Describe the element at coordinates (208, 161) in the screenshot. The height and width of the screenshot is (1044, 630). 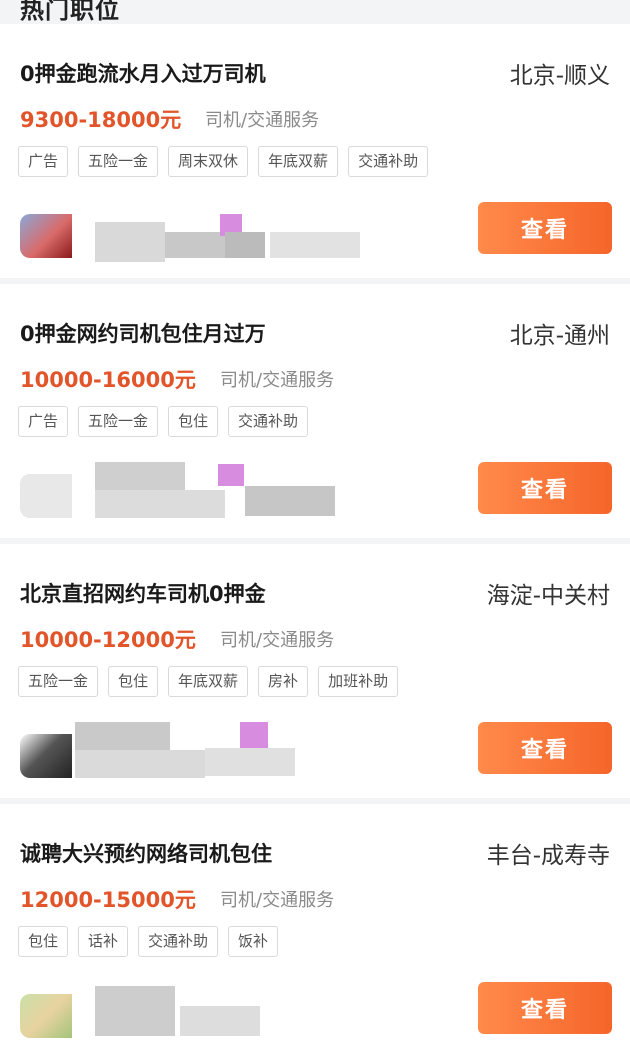
I see `tag: 周末双休` at that location.